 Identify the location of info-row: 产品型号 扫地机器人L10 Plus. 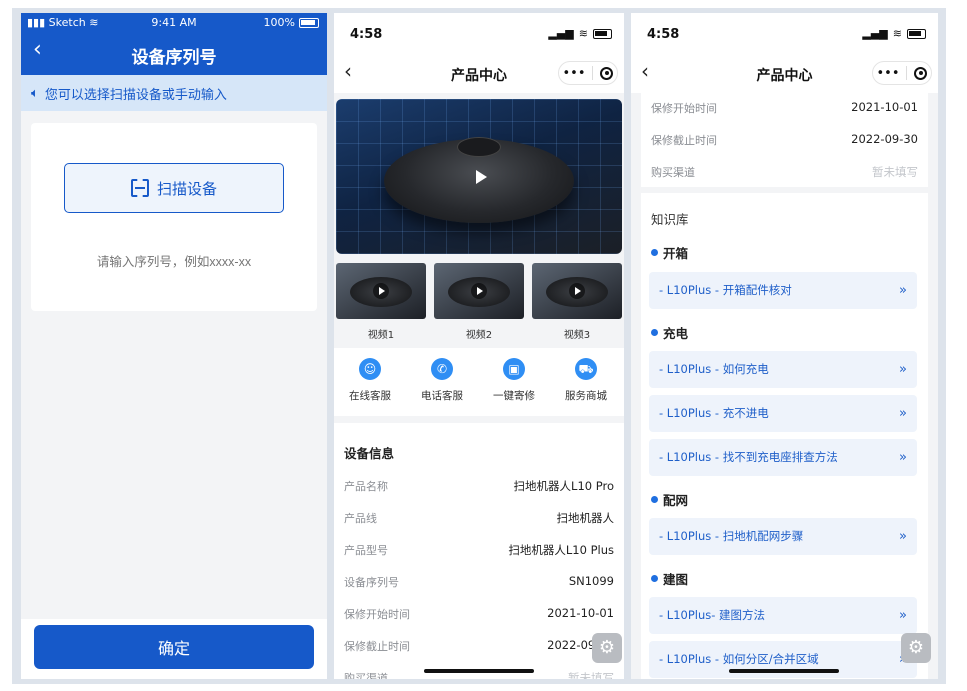
(479, 550).